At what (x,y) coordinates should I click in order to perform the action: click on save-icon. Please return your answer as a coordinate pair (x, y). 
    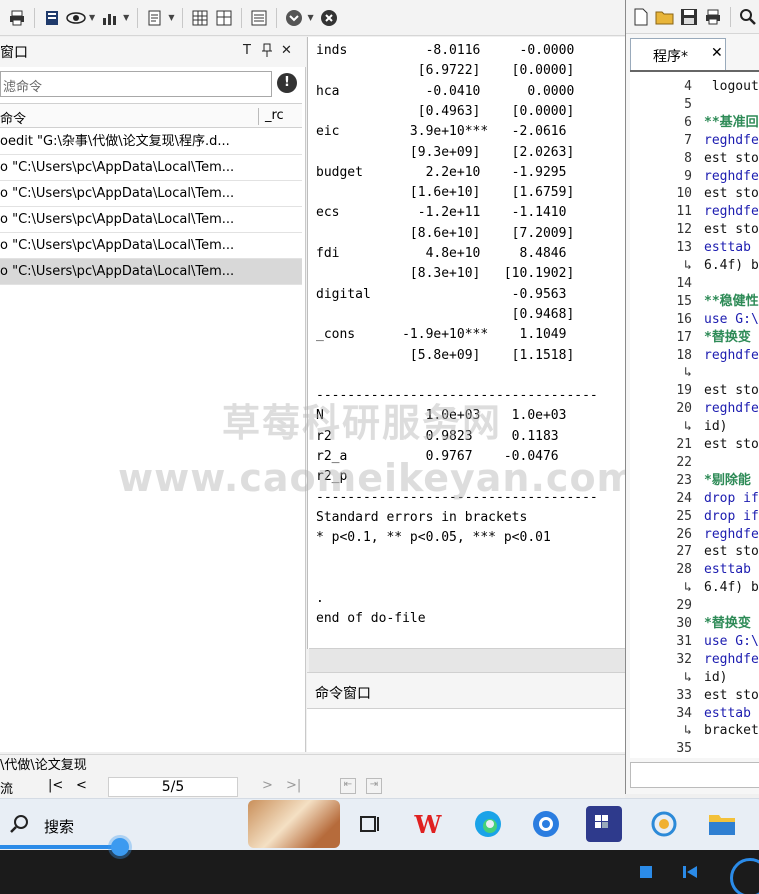
    Looking at the image, I should click on (689, 17).